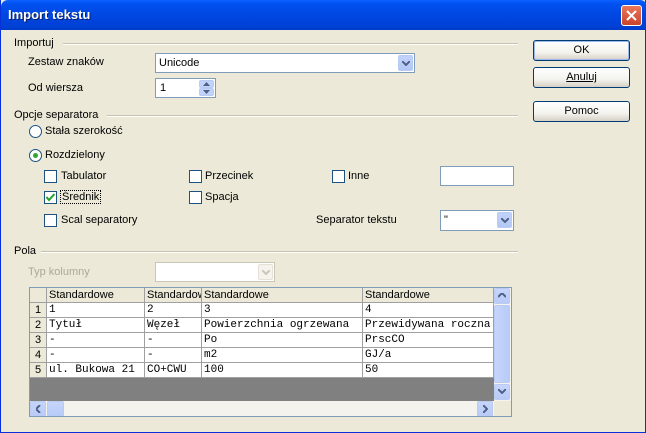  Describe the element at coordinates (282, 325) in the screenshot. I see `table-cell: Powierzchnia ogrzewana` at that location.